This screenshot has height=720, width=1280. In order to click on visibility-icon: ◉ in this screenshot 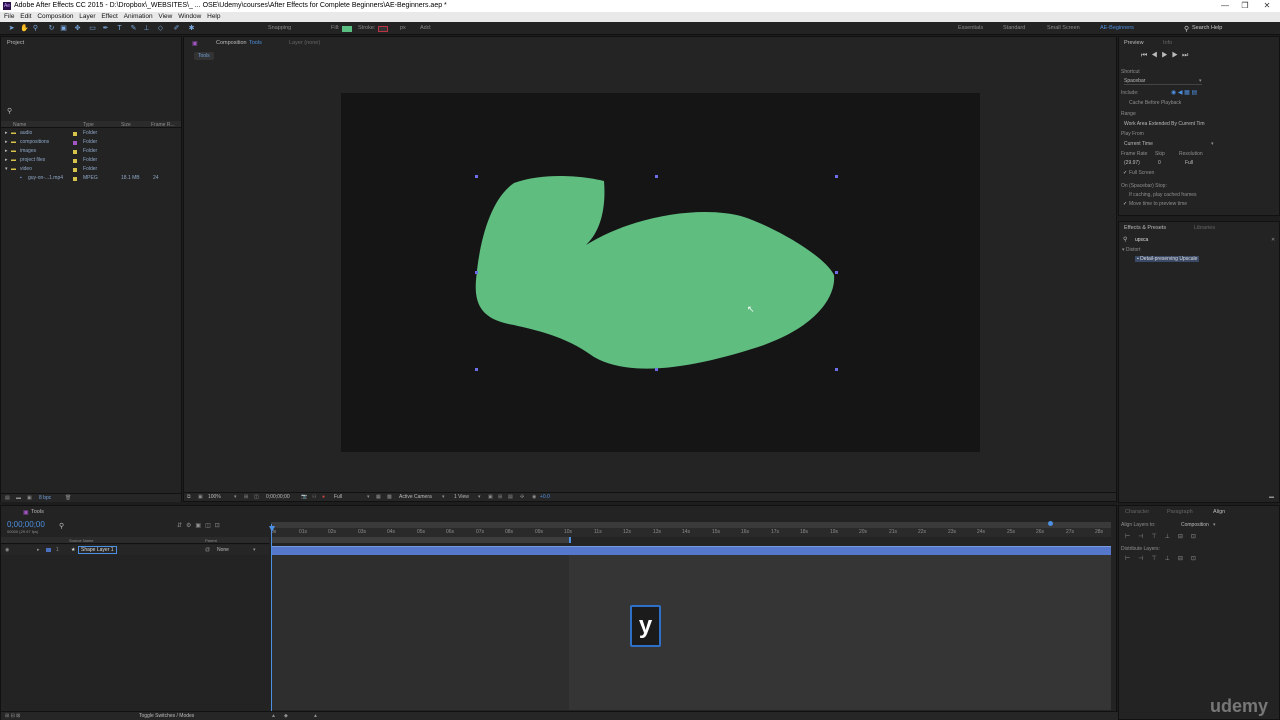, I will do `click(7, 550)`.